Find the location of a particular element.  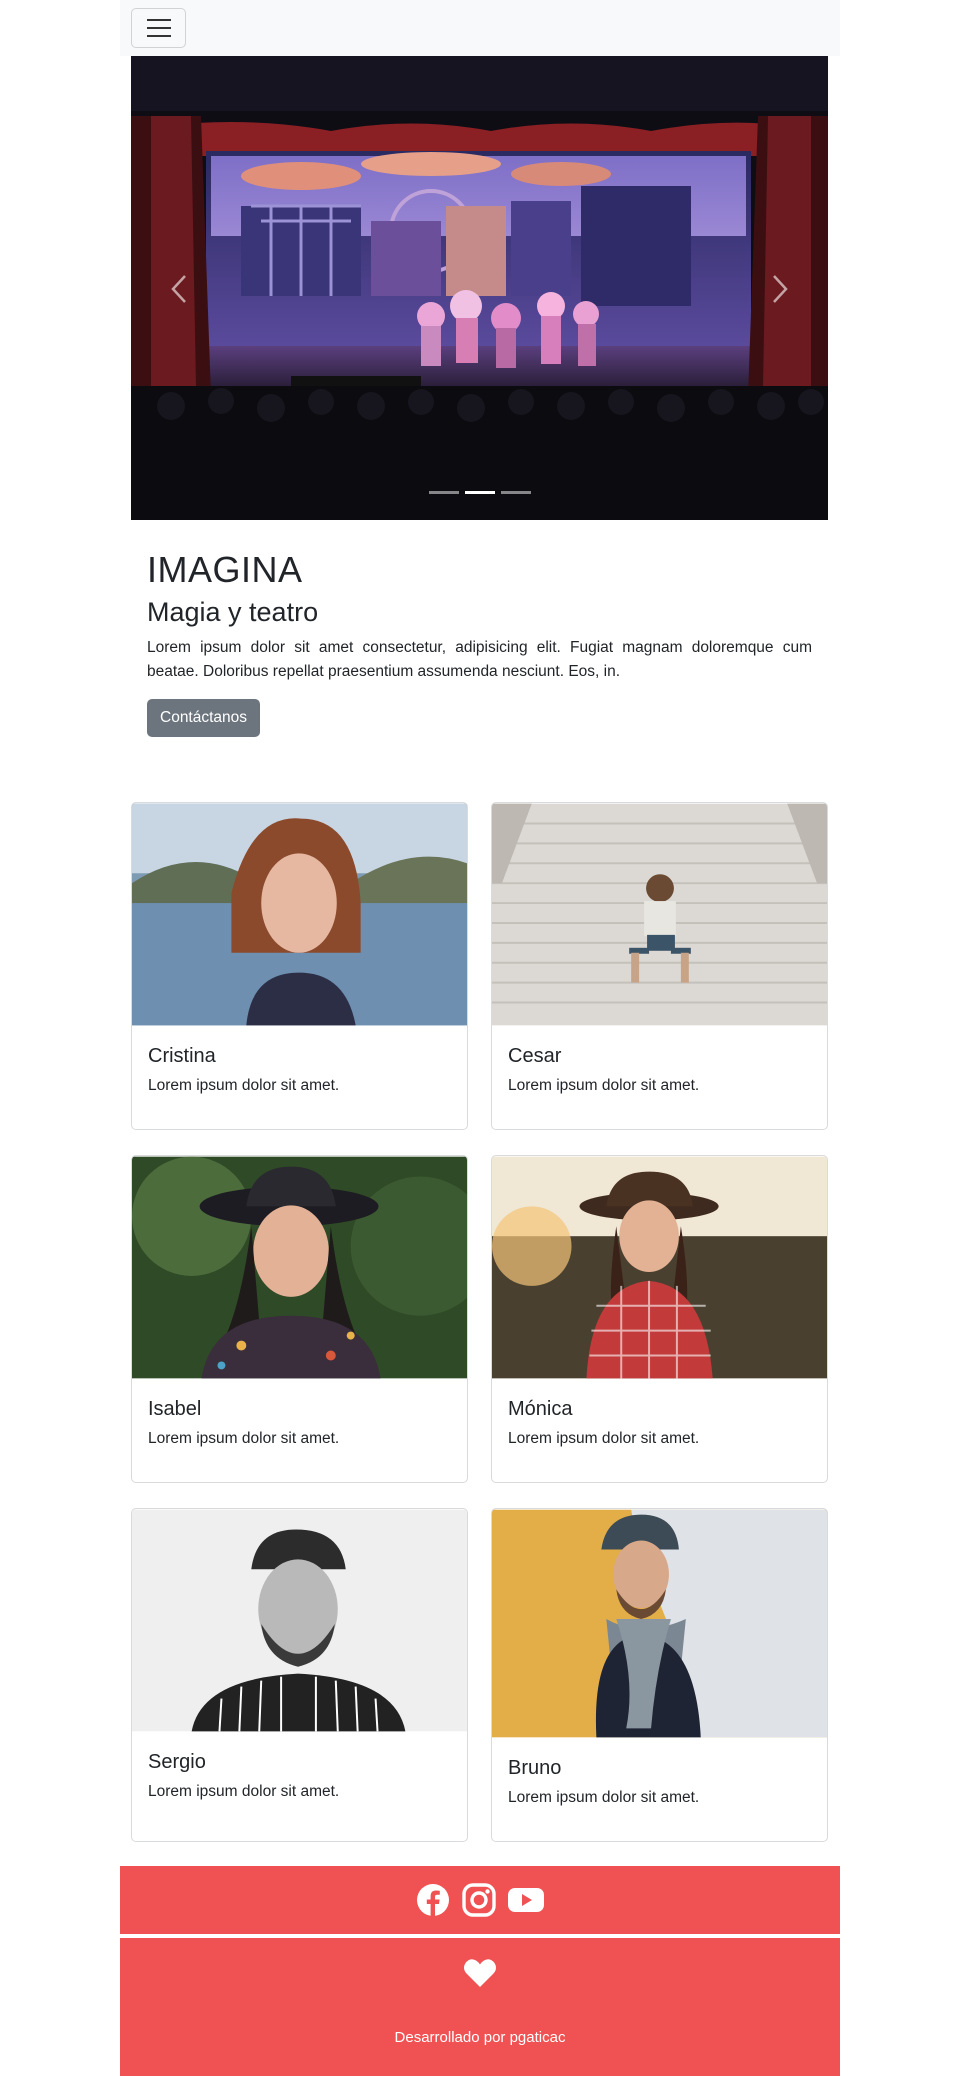

navbar-toggle-button is located at coordinates (158, 28).